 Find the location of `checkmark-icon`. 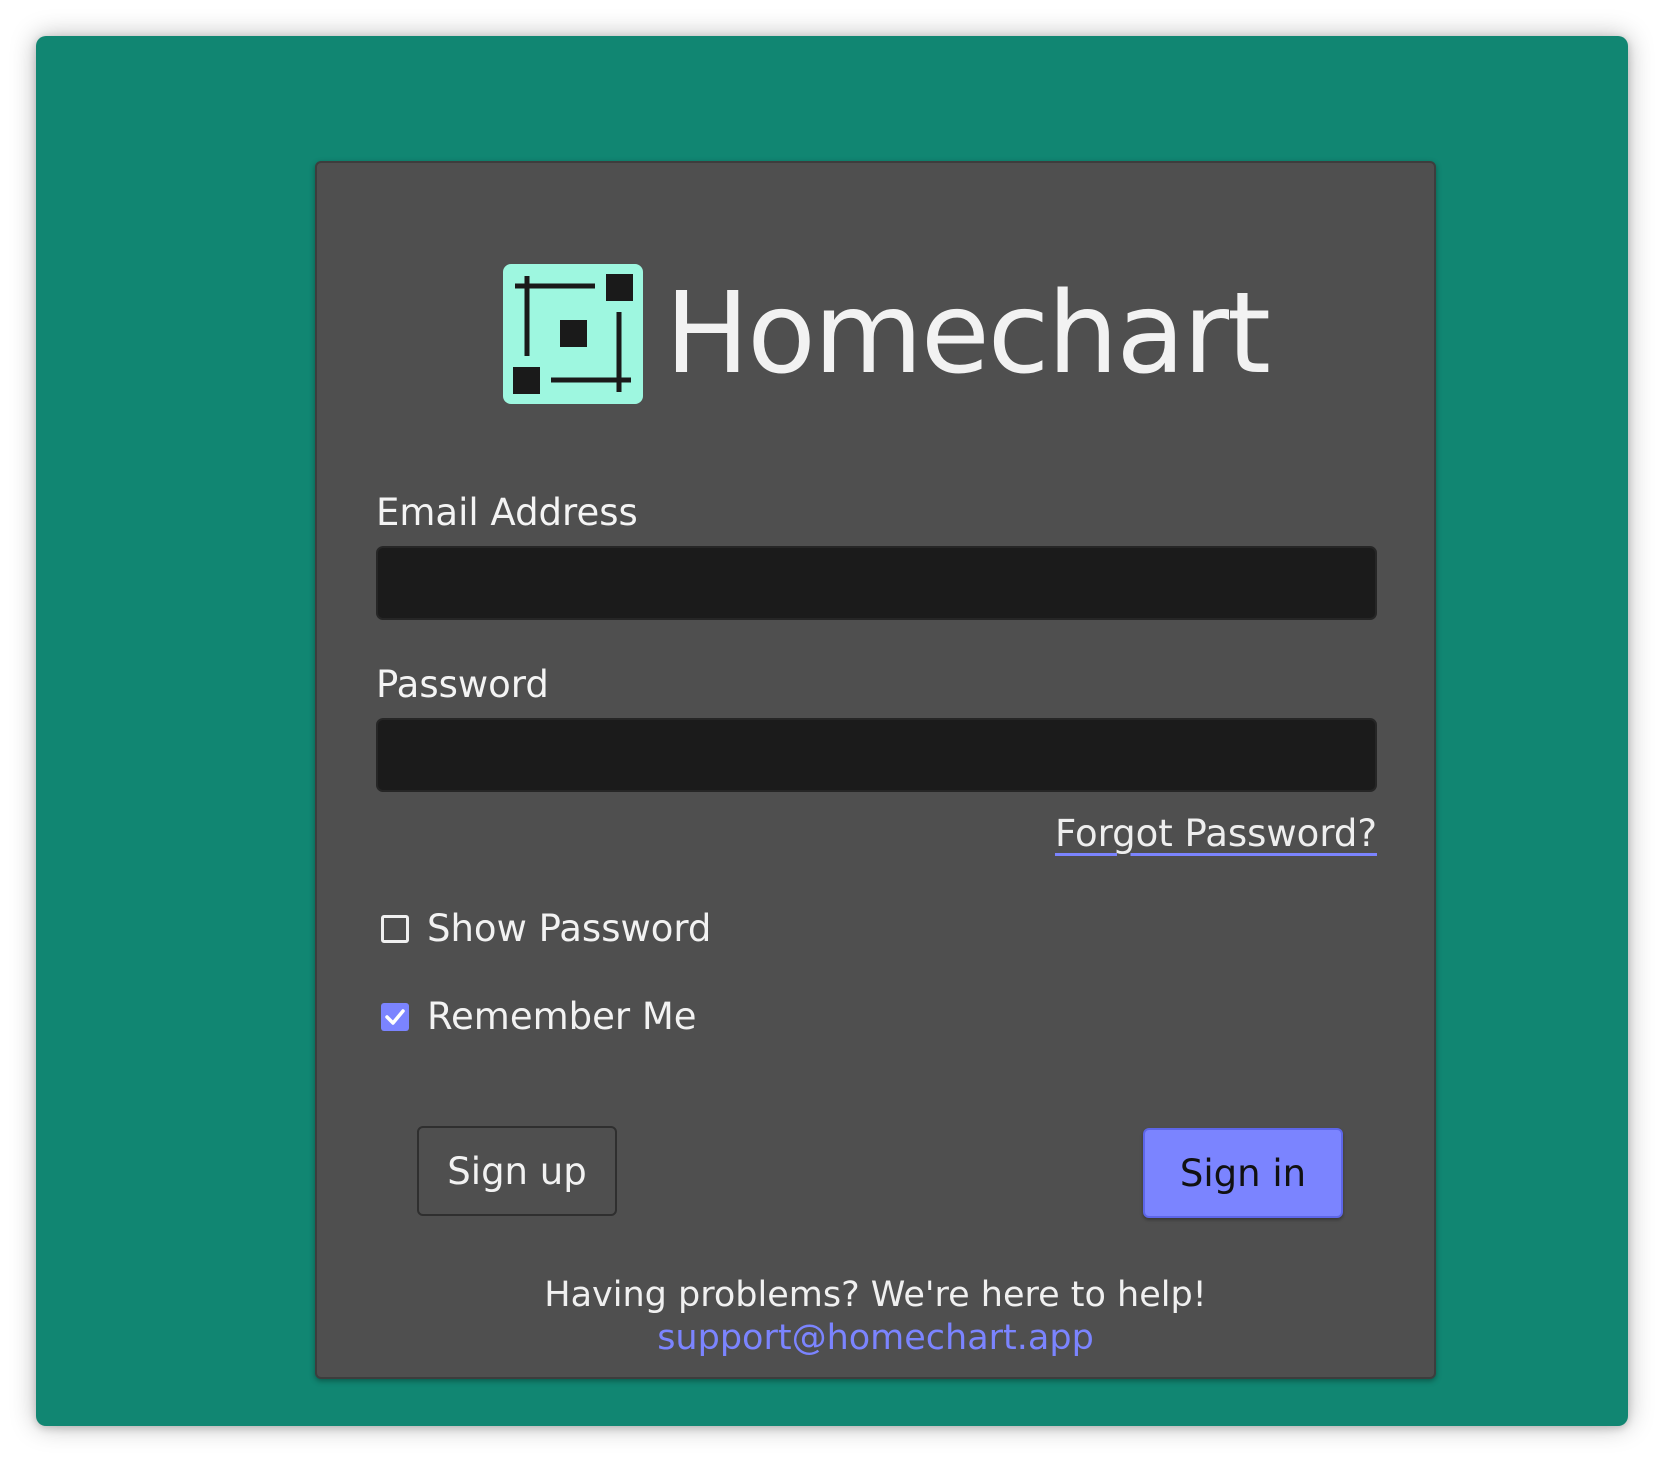

checkmark-icon is located at coordinates (395, 1016).